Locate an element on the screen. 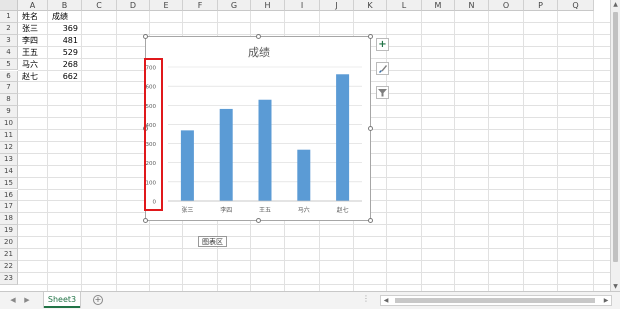 Image resolution: width=620 pixels, height=309 pixels. row-header-7: 7 is located at coordinates (9, 88).